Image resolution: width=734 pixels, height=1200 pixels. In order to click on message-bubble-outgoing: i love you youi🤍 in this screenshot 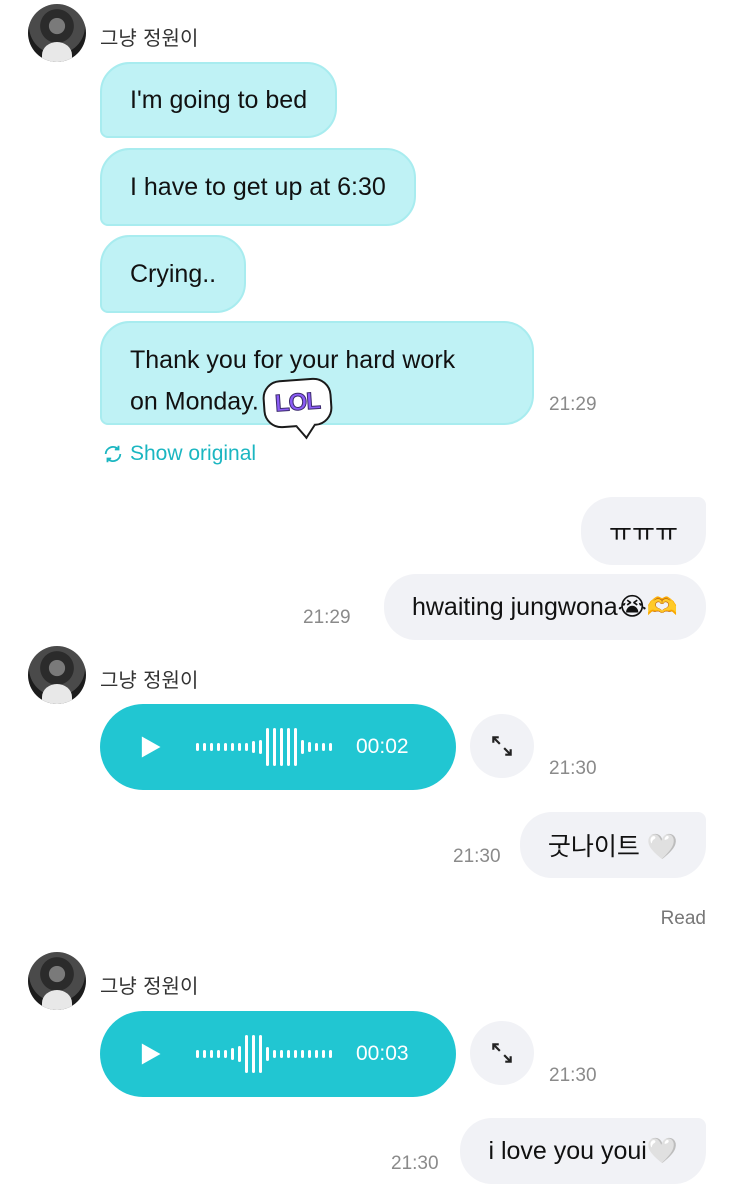, I will do `click(583, 1151)`.